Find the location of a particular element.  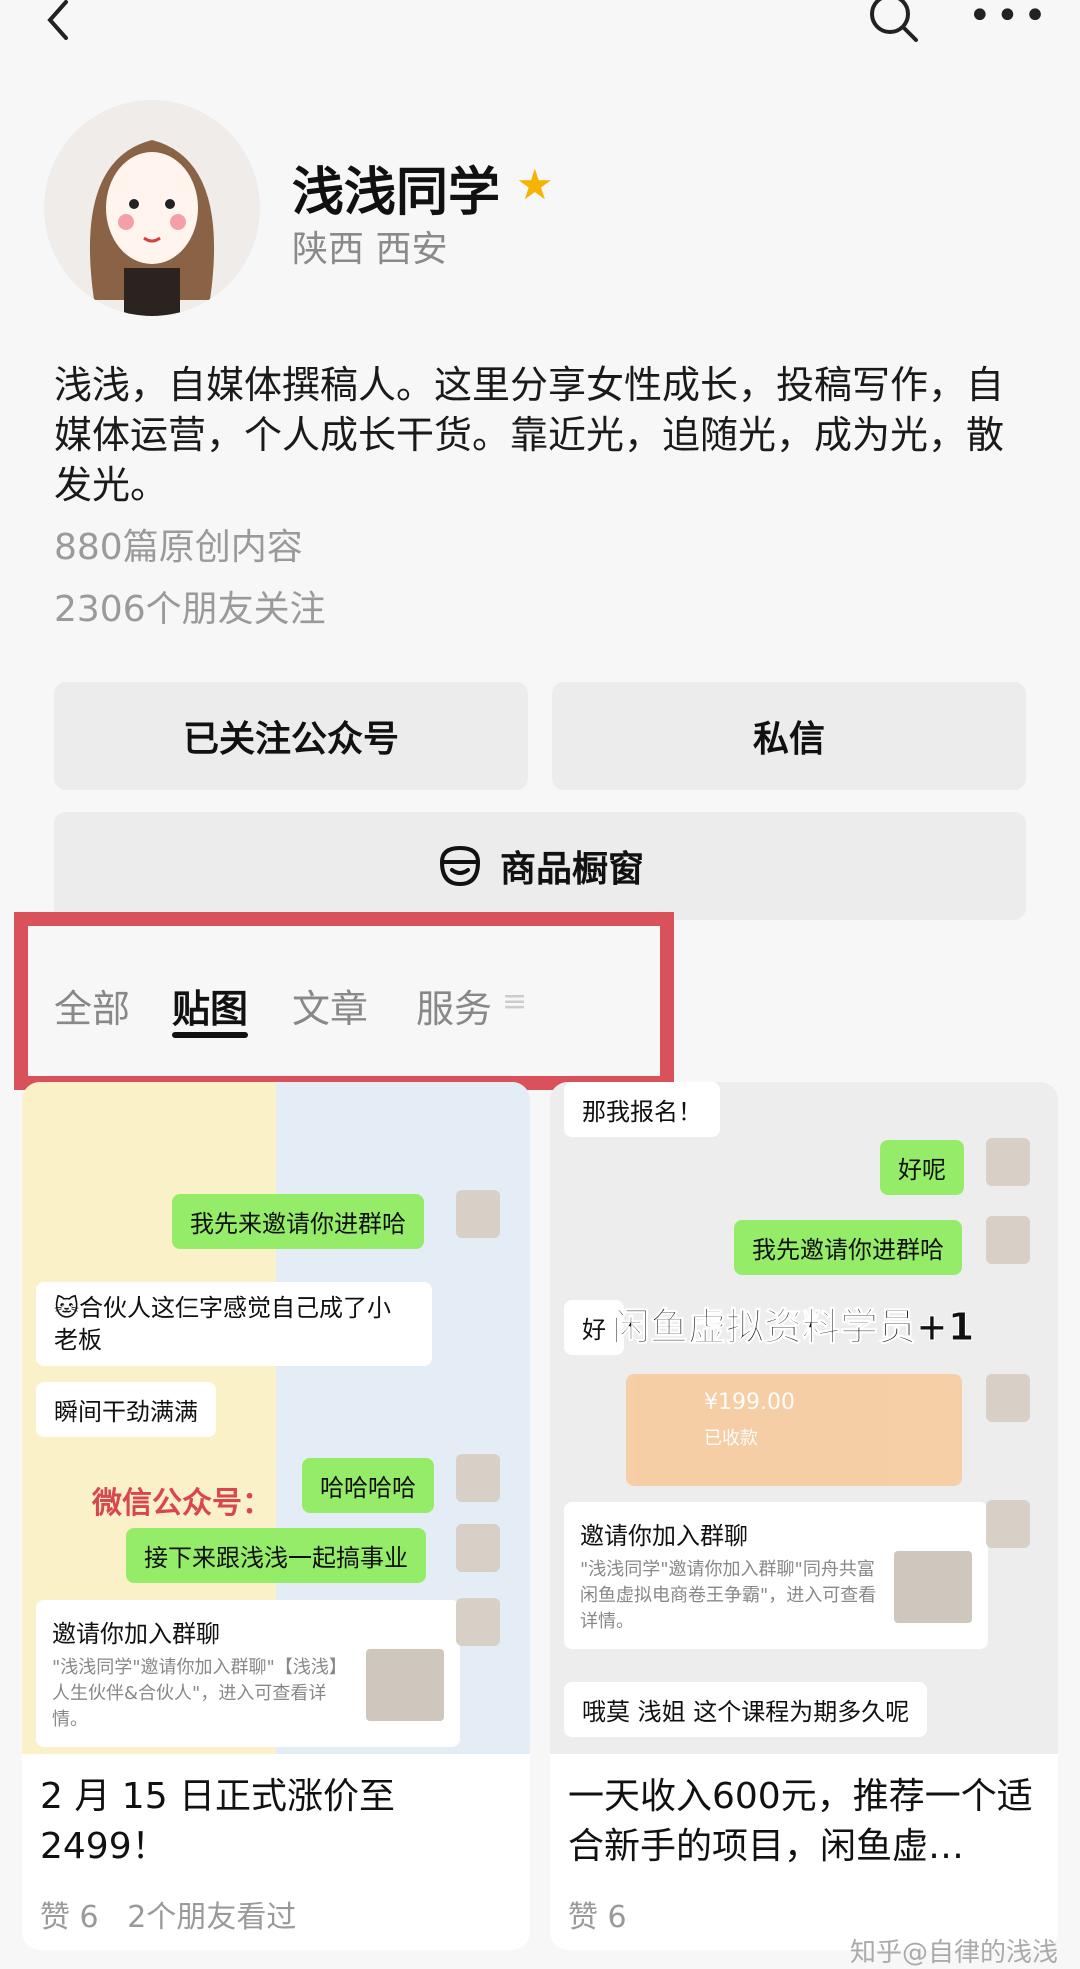

payment-card: ¥199.00 已收款 is located at coordinates (794, 1430).